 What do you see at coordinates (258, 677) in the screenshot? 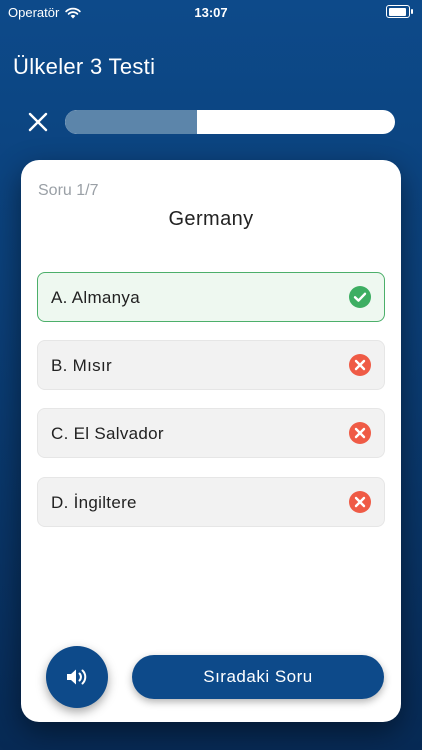
I see `next-question-button: Sıradaki Soru` at bounding box center [258, 677].